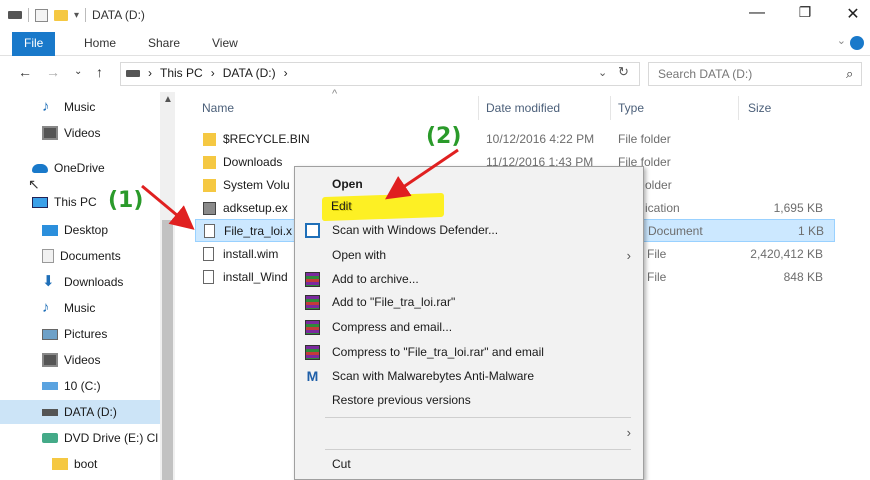 Image resolution: width=870 pixels, height=480 pixels. Describe the element at coordinates (628, 432) in the screenshot. I see `submenu-arrow-icon: ›` at that location.